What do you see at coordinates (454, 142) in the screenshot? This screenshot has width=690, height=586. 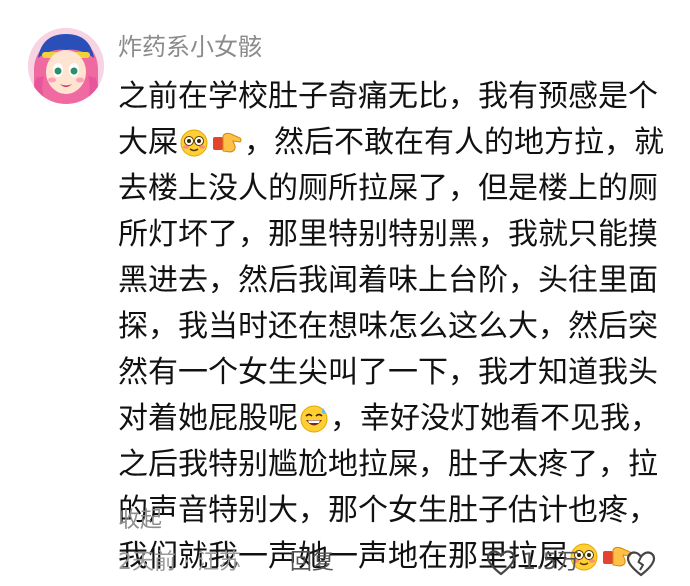 I see `comment-text-segment: ，然后不敢在有人的地方拉，就` at bounding box center [454, 142].